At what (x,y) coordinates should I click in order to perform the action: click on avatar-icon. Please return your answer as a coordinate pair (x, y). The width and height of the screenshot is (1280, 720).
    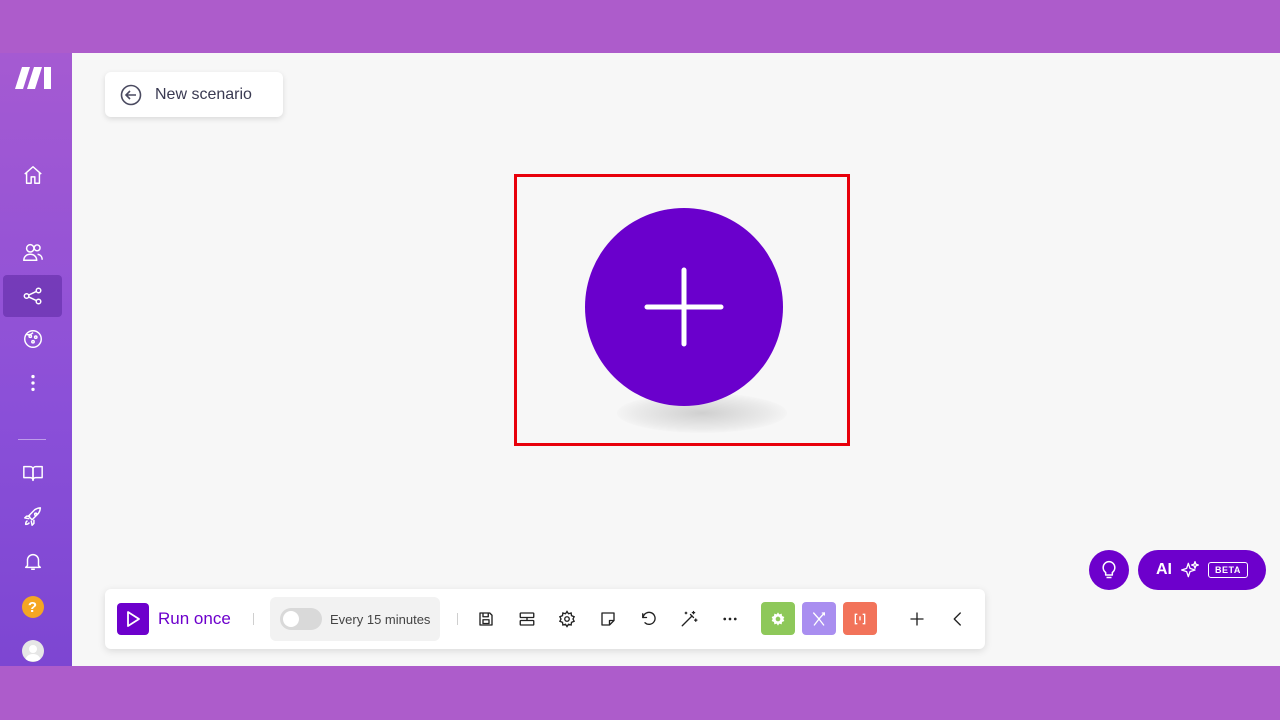
    Looking at the image, I should click on (32, 651).